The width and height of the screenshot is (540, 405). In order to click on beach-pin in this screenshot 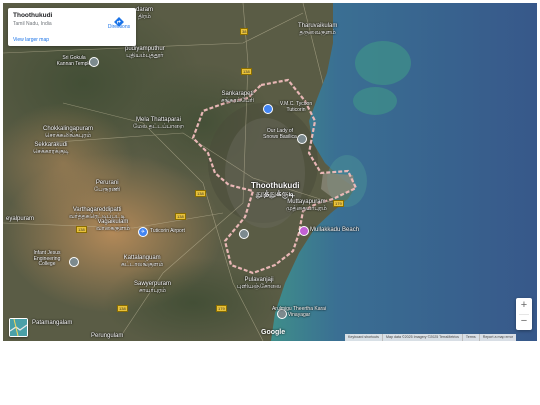, I will do `click(304, 231)`.